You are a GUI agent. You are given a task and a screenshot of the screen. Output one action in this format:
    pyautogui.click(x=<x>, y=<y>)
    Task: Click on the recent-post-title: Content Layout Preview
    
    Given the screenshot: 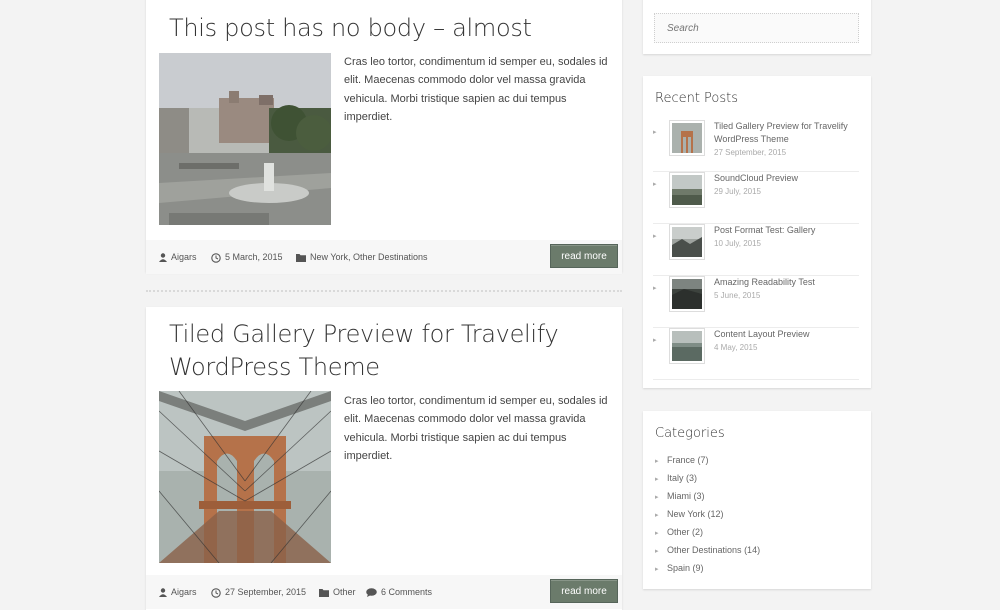 What is the action you would take?
    pyautogui.click(x=788, y=334)
    